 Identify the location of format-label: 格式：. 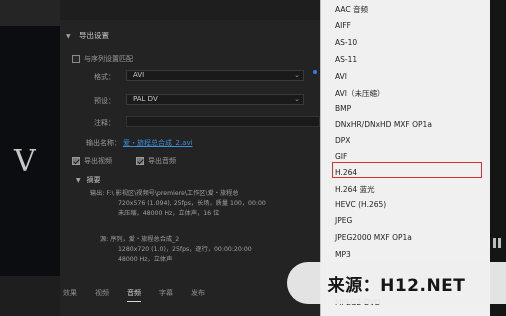
(104, 77).